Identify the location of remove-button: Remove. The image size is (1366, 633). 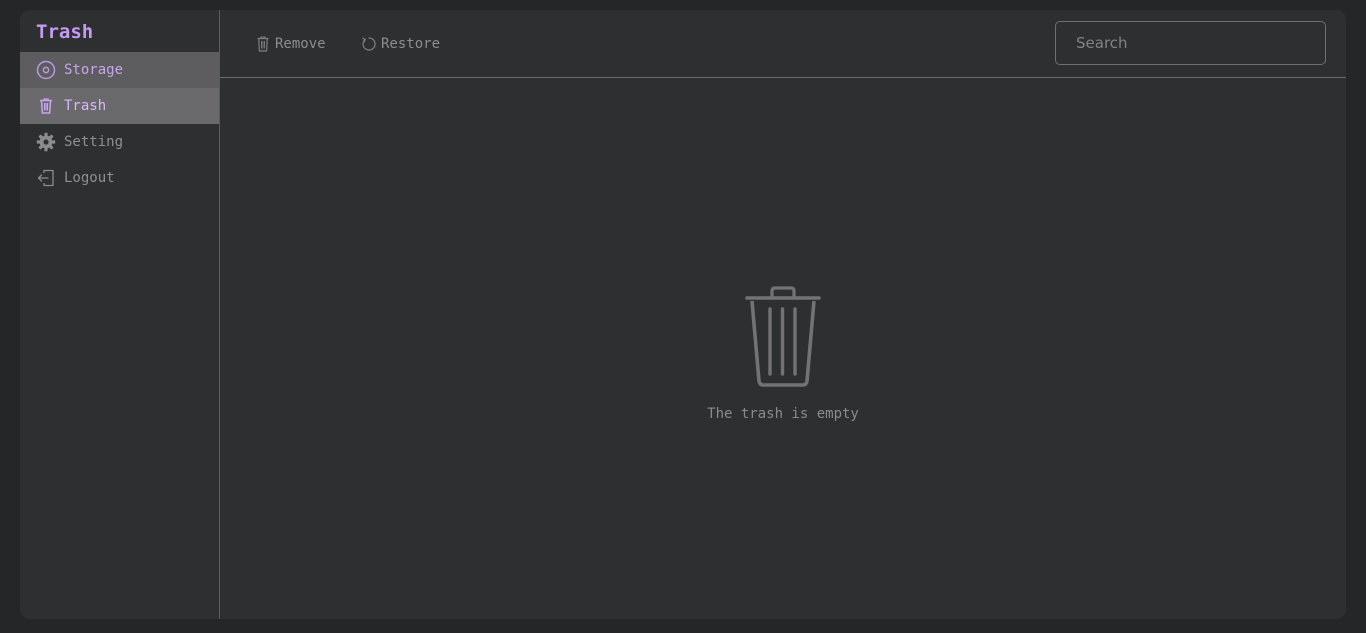
(290, 44).